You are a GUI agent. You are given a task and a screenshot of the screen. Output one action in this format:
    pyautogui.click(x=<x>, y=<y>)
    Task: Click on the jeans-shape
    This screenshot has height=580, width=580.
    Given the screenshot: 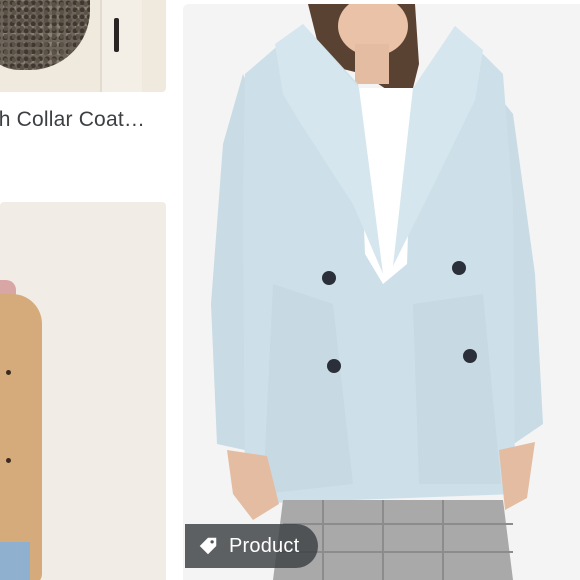 What is the action you would take?
    pyautogui.click(x=15, y=561)
    